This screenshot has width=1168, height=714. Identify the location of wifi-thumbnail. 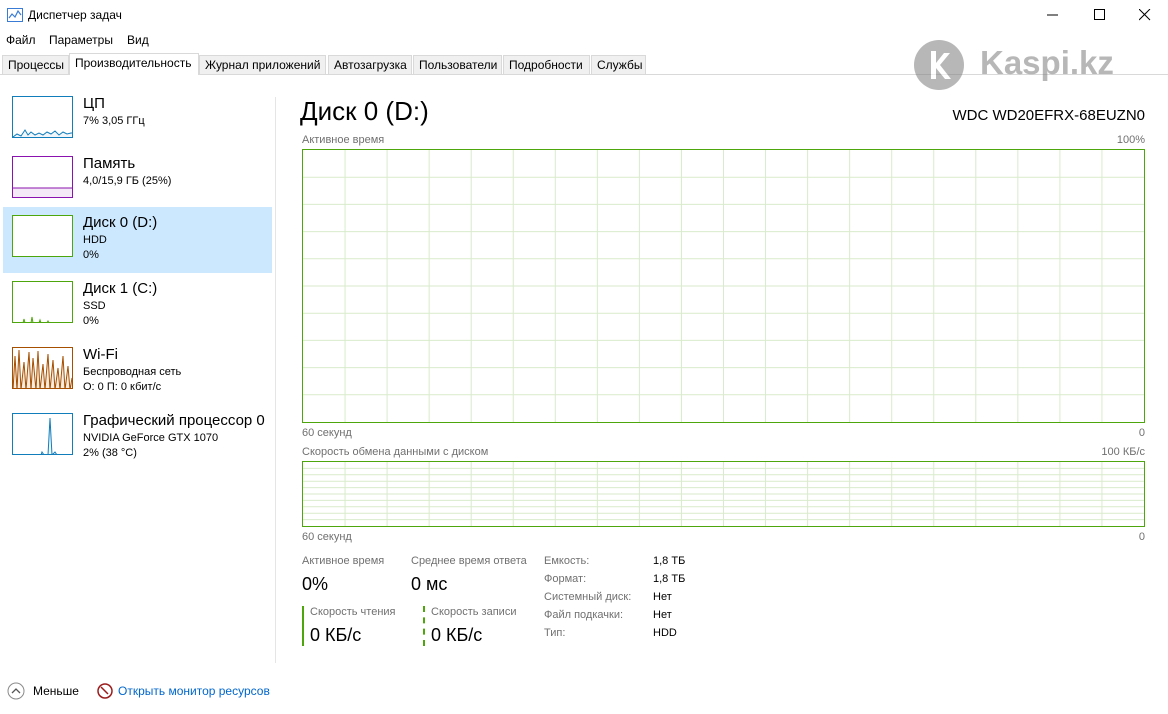
(42, 368).